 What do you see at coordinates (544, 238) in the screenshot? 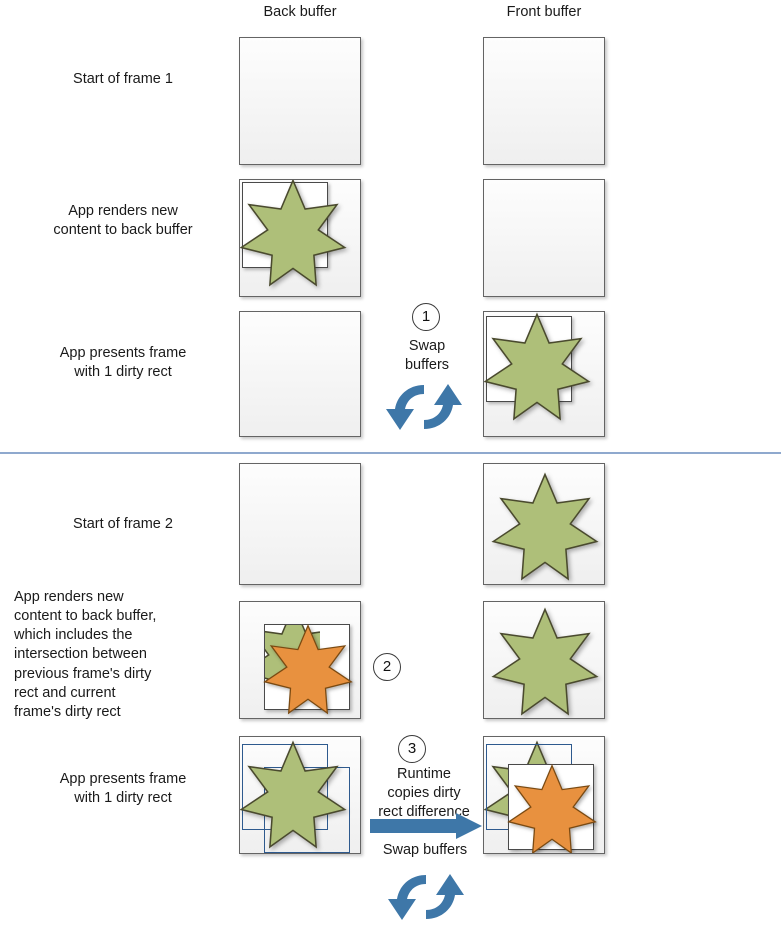
I see `front-buffer-frame1-render` at bounding box center [544, 238].